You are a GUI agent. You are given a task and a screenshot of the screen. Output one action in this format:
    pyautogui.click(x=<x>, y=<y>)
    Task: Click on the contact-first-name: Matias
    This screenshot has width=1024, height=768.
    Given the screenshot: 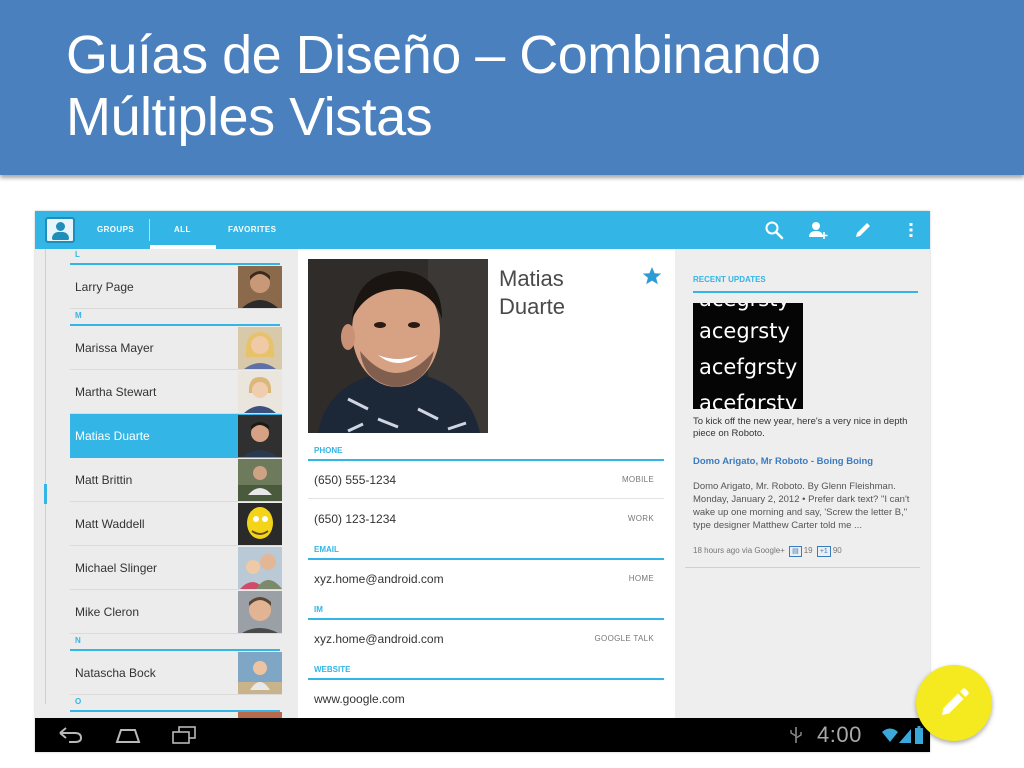 What is the action you would take?
    pyautogui.click(x=531, y=278)
    